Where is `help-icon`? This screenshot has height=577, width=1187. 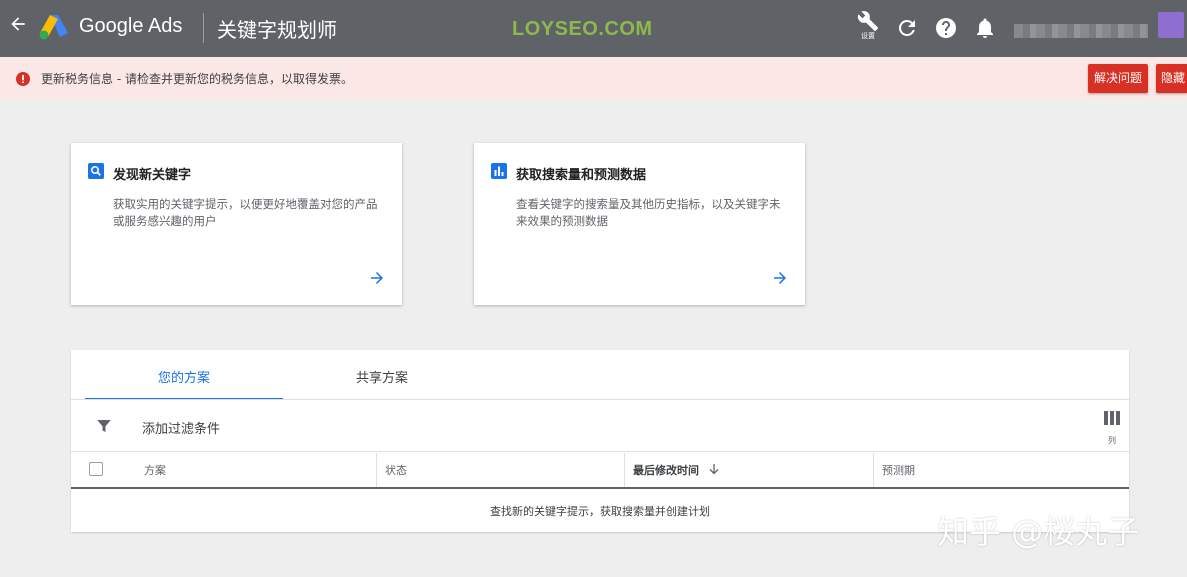 help-icon is located at coordinates (946, 28).